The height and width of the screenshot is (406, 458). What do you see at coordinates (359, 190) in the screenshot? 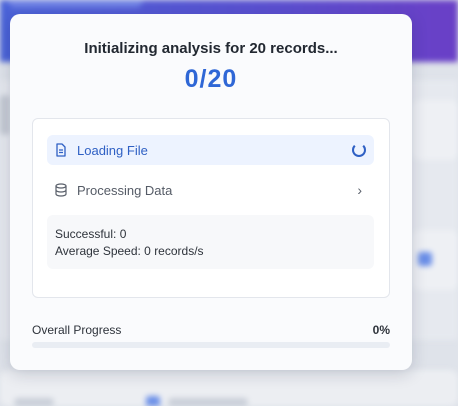
I see `chevron-right-icon: ›` at bounding box center [359, 190].